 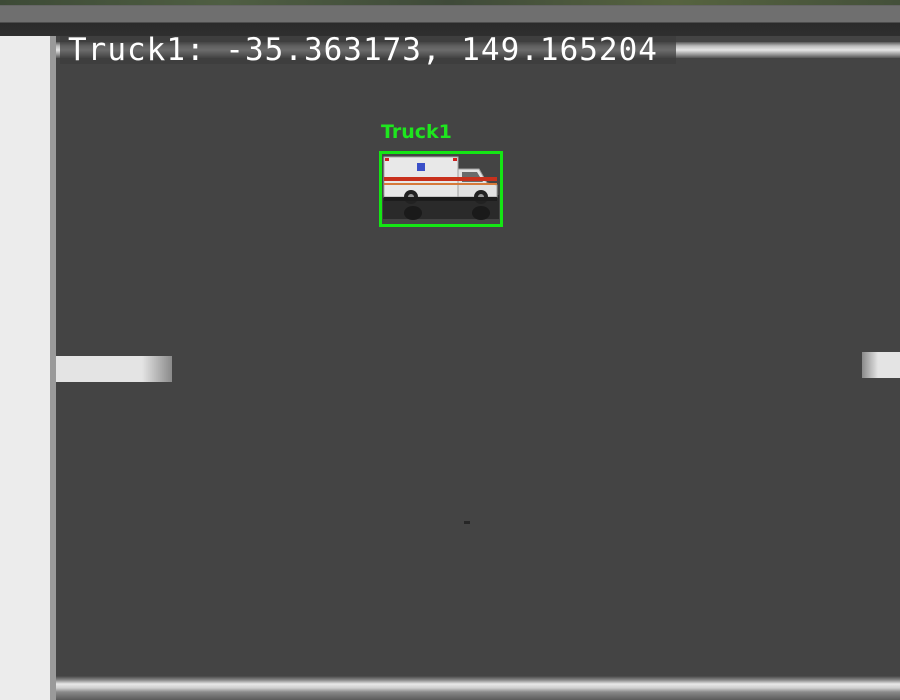 I want to click on coordinate-readout: Truck1: -35.363173, 149.165204, so click(x=363, y=52).